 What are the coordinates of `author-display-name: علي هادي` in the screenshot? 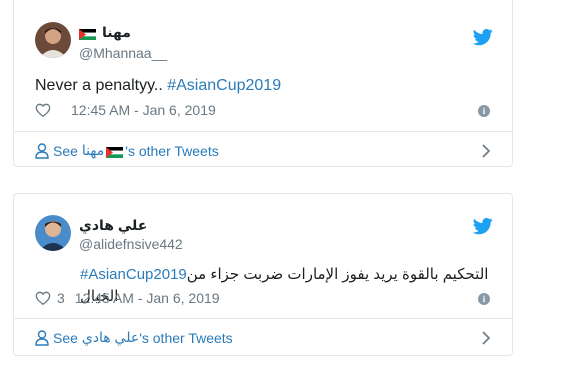 It's located at (113, 225).